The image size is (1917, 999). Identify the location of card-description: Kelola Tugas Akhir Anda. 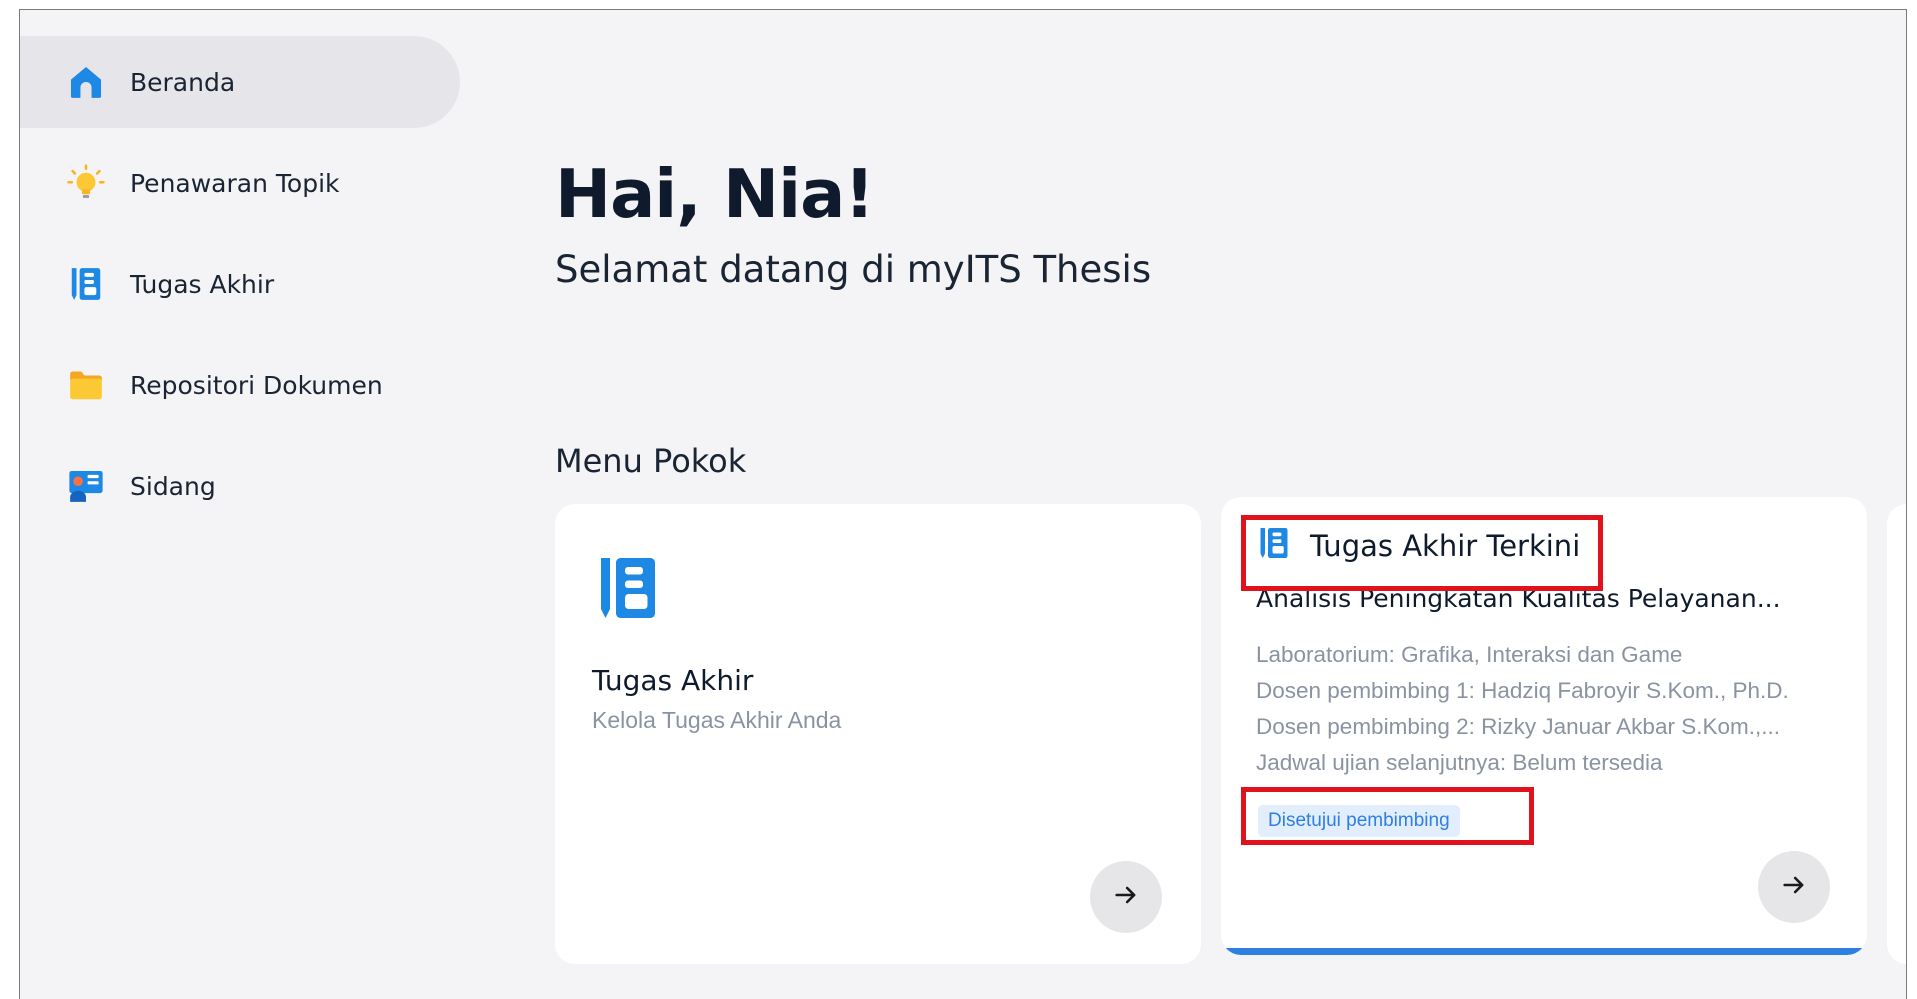
(717, 720).